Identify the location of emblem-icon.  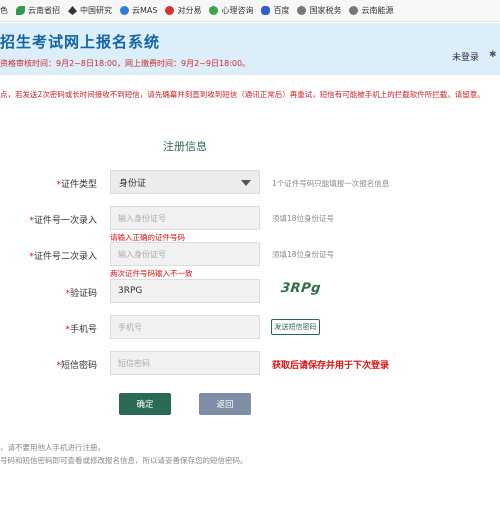
(302, 10).